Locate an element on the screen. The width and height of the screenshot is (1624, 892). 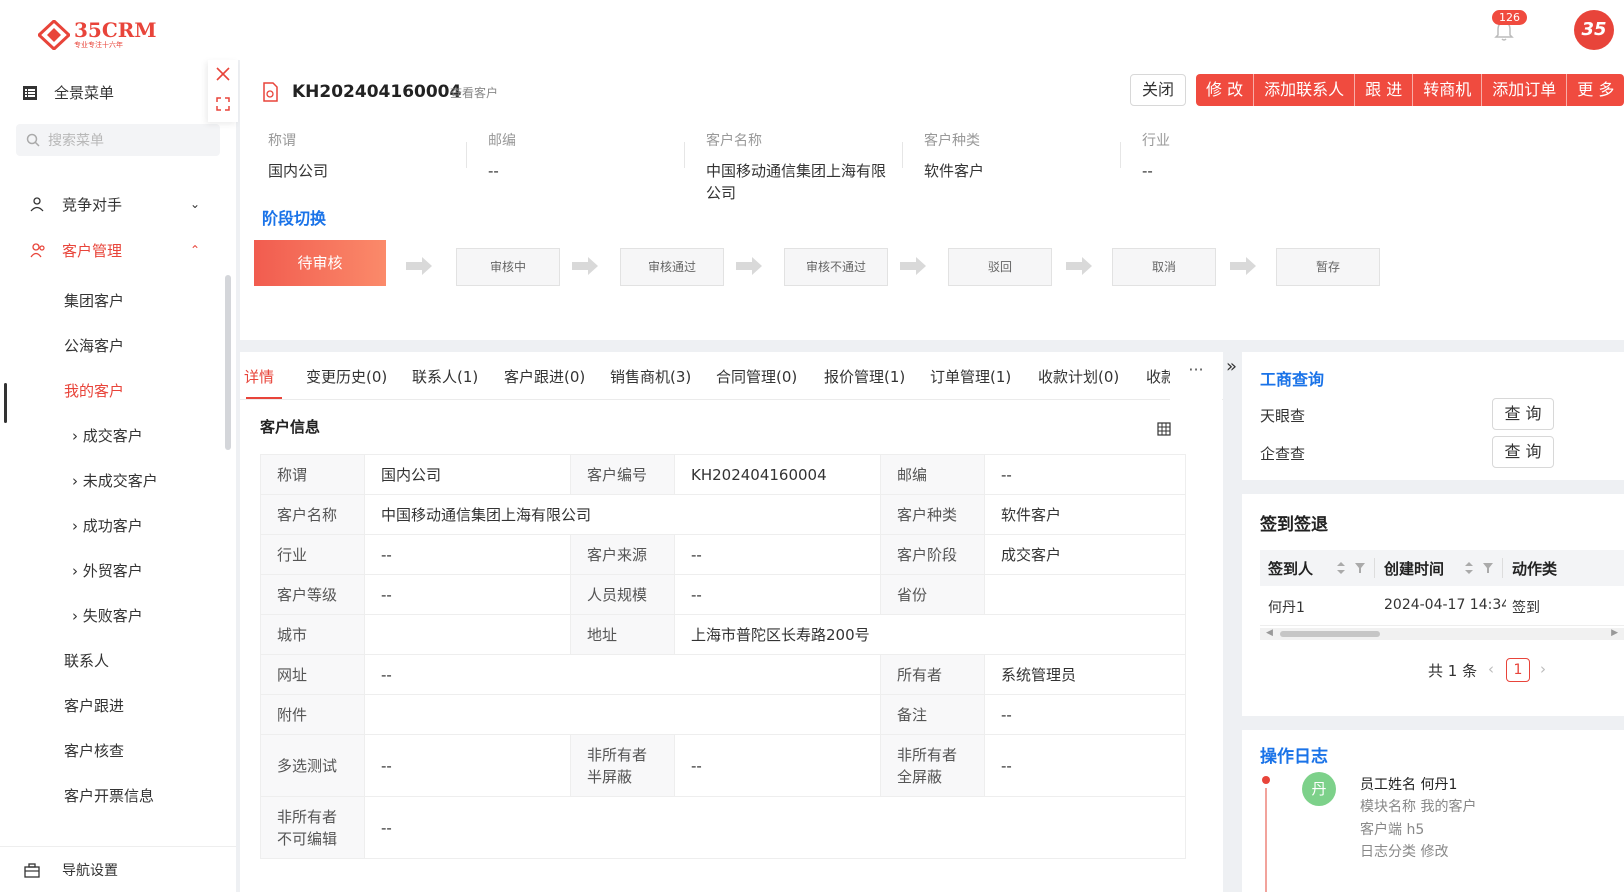
cell-value: 上海市普陀区长寿路200号 is located at coordinates (930, 634).